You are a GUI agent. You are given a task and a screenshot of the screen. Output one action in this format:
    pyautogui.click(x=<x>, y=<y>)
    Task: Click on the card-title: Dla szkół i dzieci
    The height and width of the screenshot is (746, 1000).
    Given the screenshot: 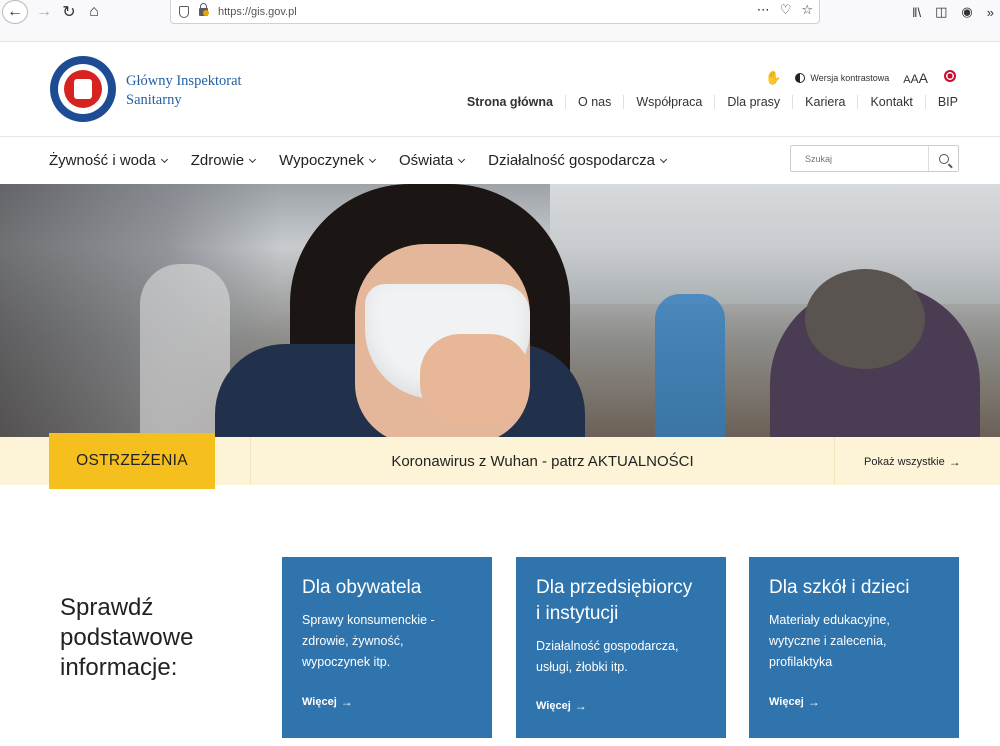 What is the action you would take?
    pyautogui.click(x=839, y=587)
    